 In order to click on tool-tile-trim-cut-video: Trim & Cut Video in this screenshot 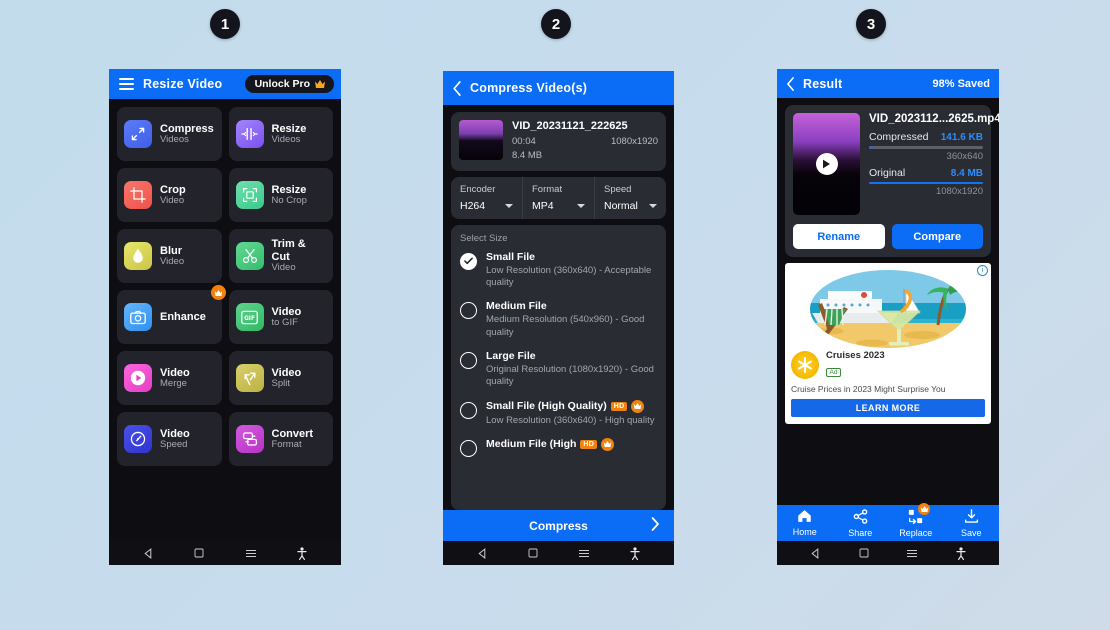, I will do `click(280, 256)`.